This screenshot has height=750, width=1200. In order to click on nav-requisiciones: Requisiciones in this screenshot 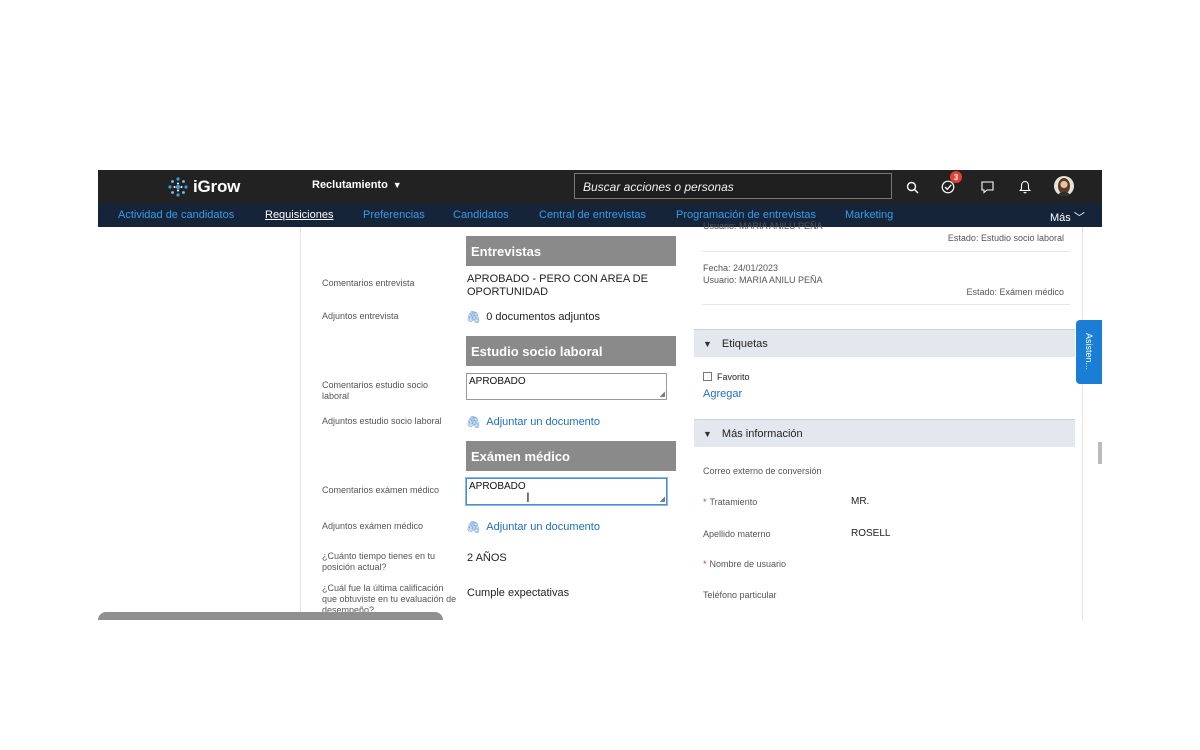, I will do `click(299, 215)`.